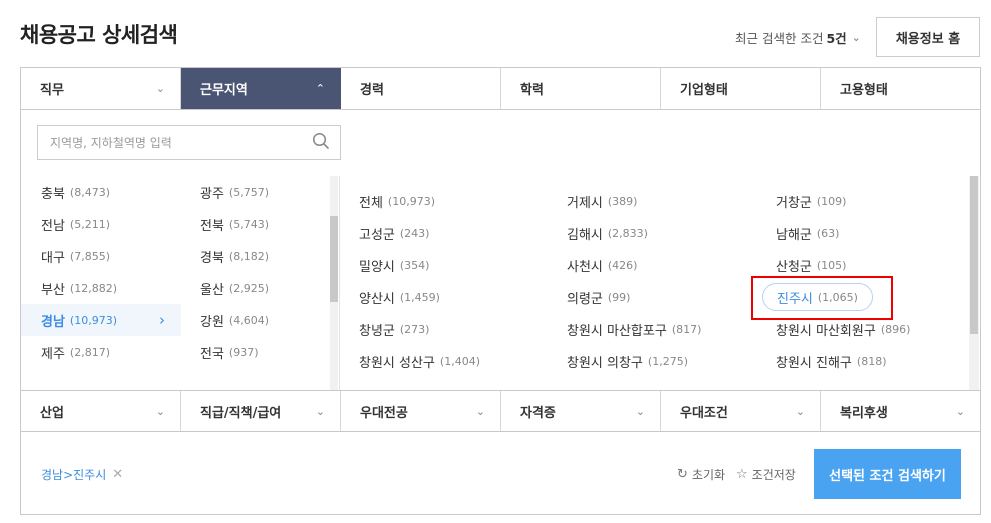 The height and width of the screenshot is (523, 991). I want to click on subregion-name: 창원시 마산회원구, so click(826, 331).